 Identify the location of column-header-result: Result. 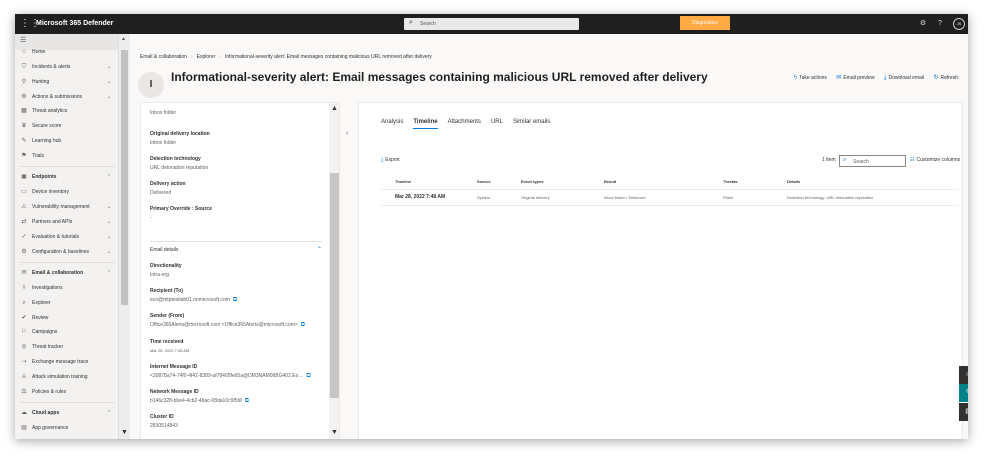
(610, 181).